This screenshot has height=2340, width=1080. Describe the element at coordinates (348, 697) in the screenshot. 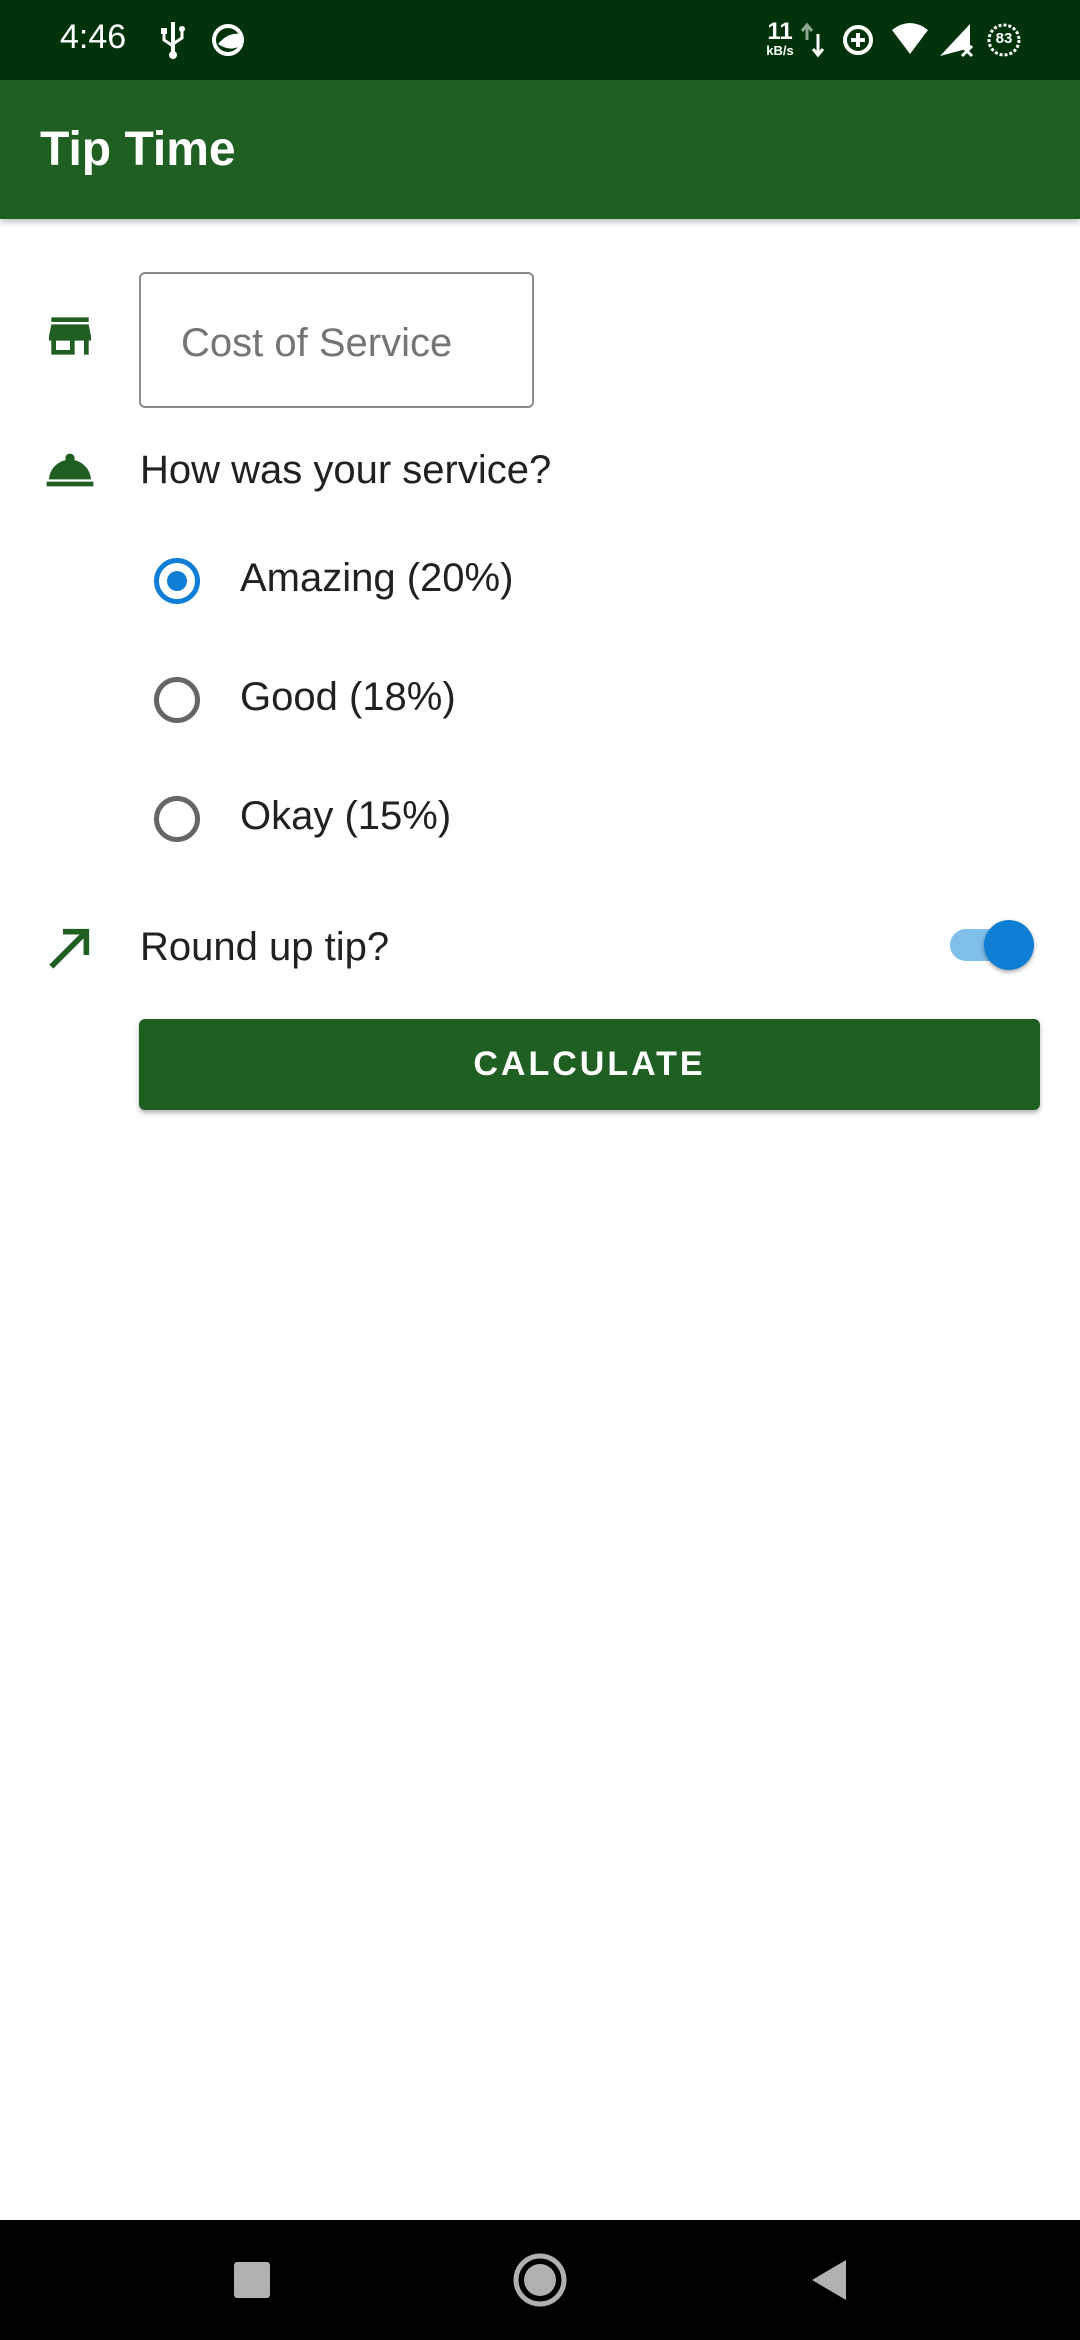

I see `tip-option-label: Good (18%)` at that location.